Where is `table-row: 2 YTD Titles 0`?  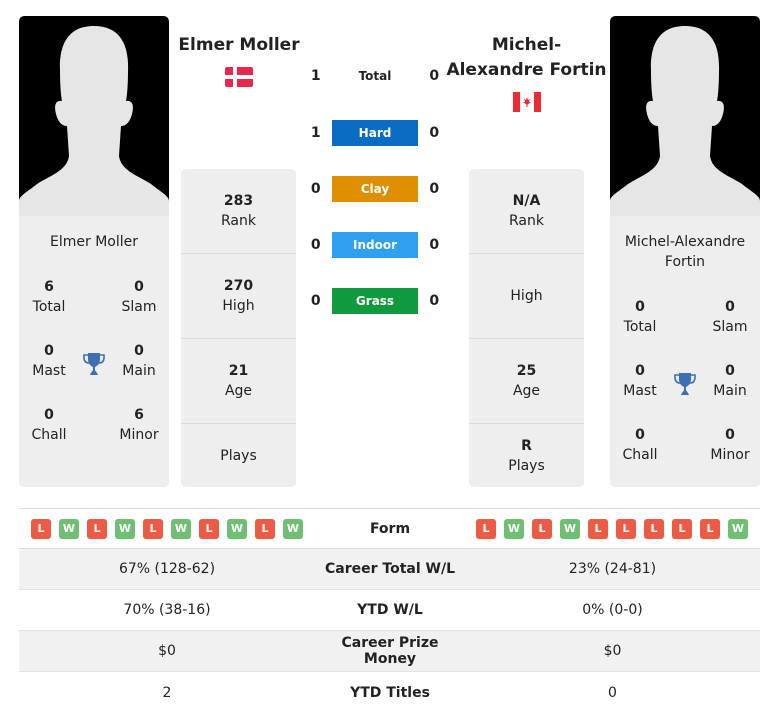
table-row: 2 YTD Titles 0 is located at coordinates (389, 692).